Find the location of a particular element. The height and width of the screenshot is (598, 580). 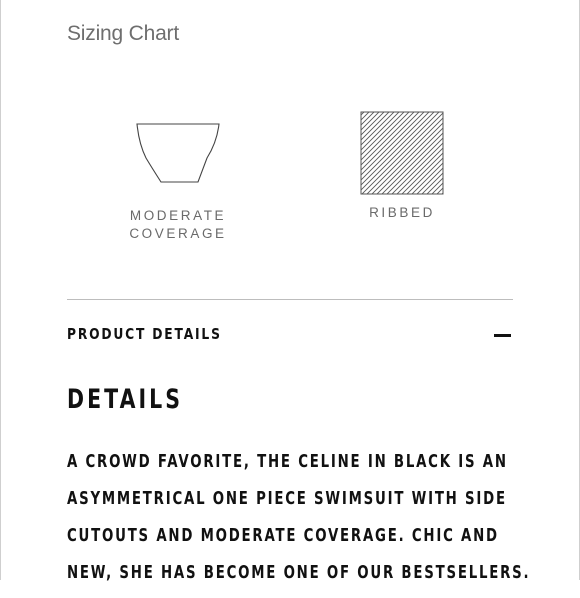

product-details-toggle: PRODUCT DETAILS is located at coordinates (290, 335).